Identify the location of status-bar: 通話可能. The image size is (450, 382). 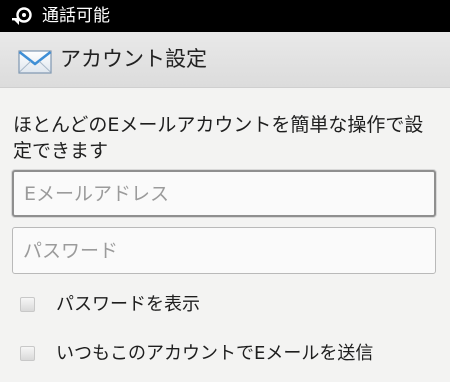
(225, 16).